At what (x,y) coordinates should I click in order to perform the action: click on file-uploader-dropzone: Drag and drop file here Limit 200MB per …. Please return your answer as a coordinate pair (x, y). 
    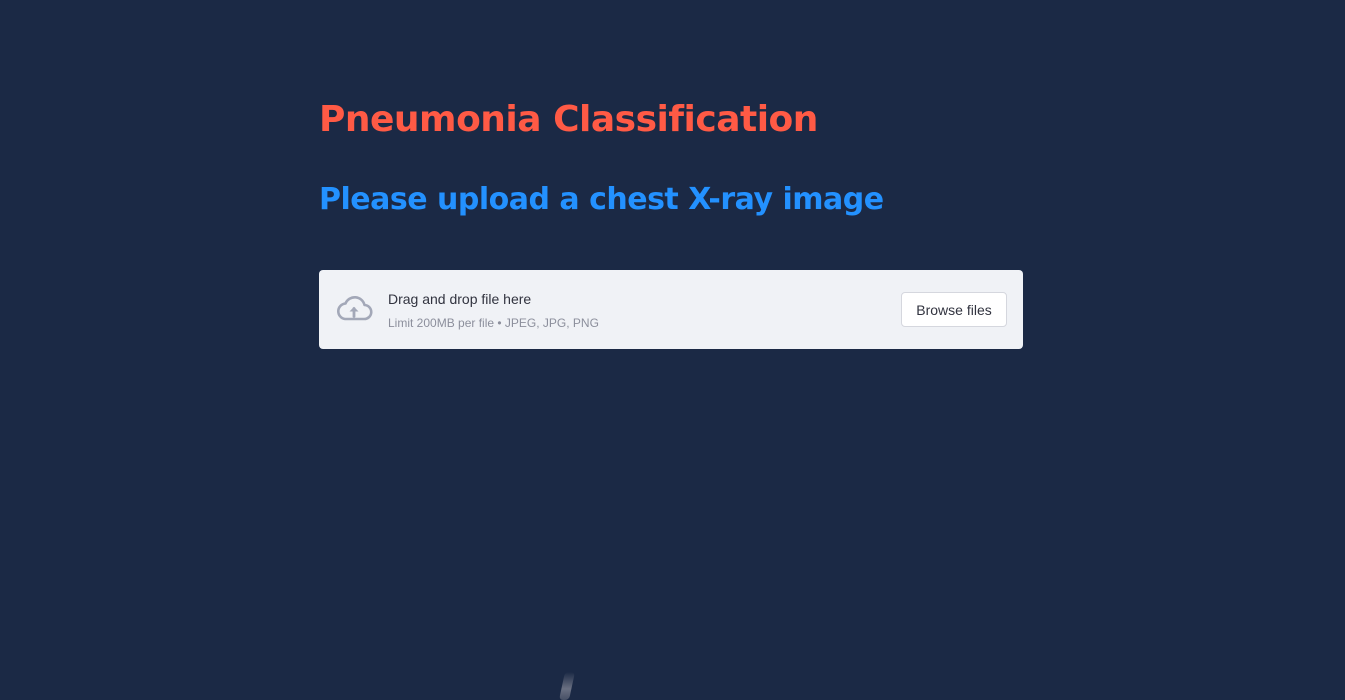
    Looking at the image, I should click on (671, 309).